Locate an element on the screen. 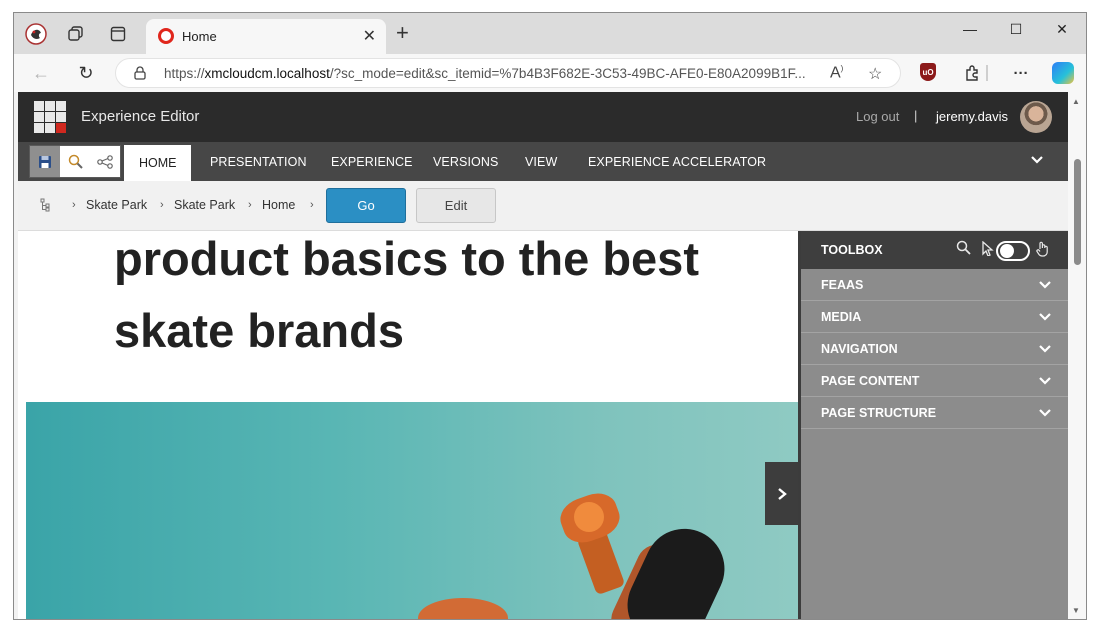 The image size is (1100, 635). tab-view: VIEW is located at coordinates (541, 162).